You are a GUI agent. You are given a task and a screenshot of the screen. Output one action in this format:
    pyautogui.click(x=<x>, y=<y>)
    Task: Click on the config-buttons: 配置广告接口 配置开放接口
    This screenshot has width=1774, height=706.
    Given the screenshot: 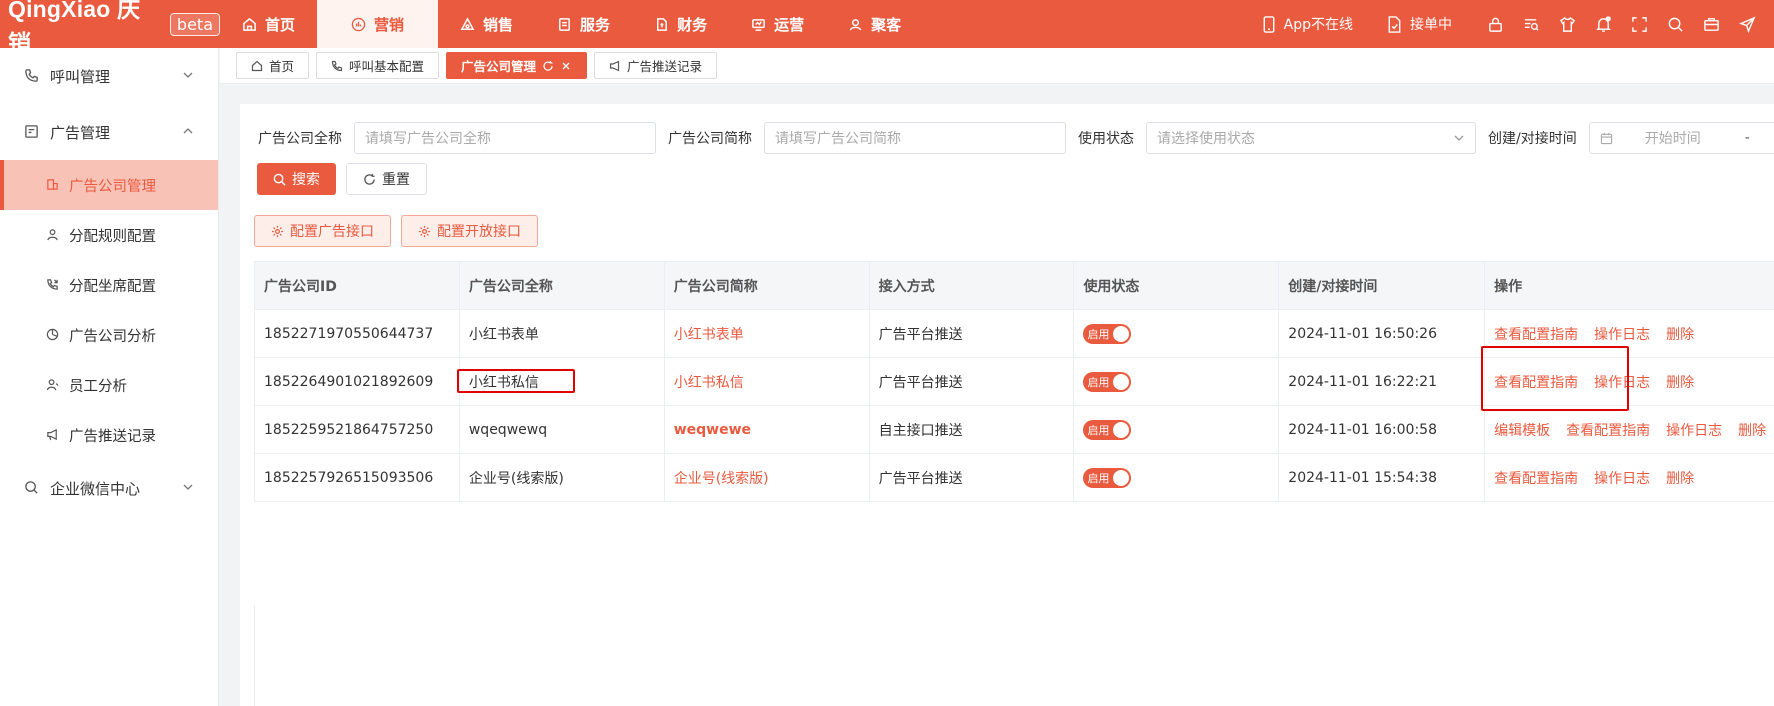 What is the action you would take?
    pyautogui.click(x=396, y=231)
    